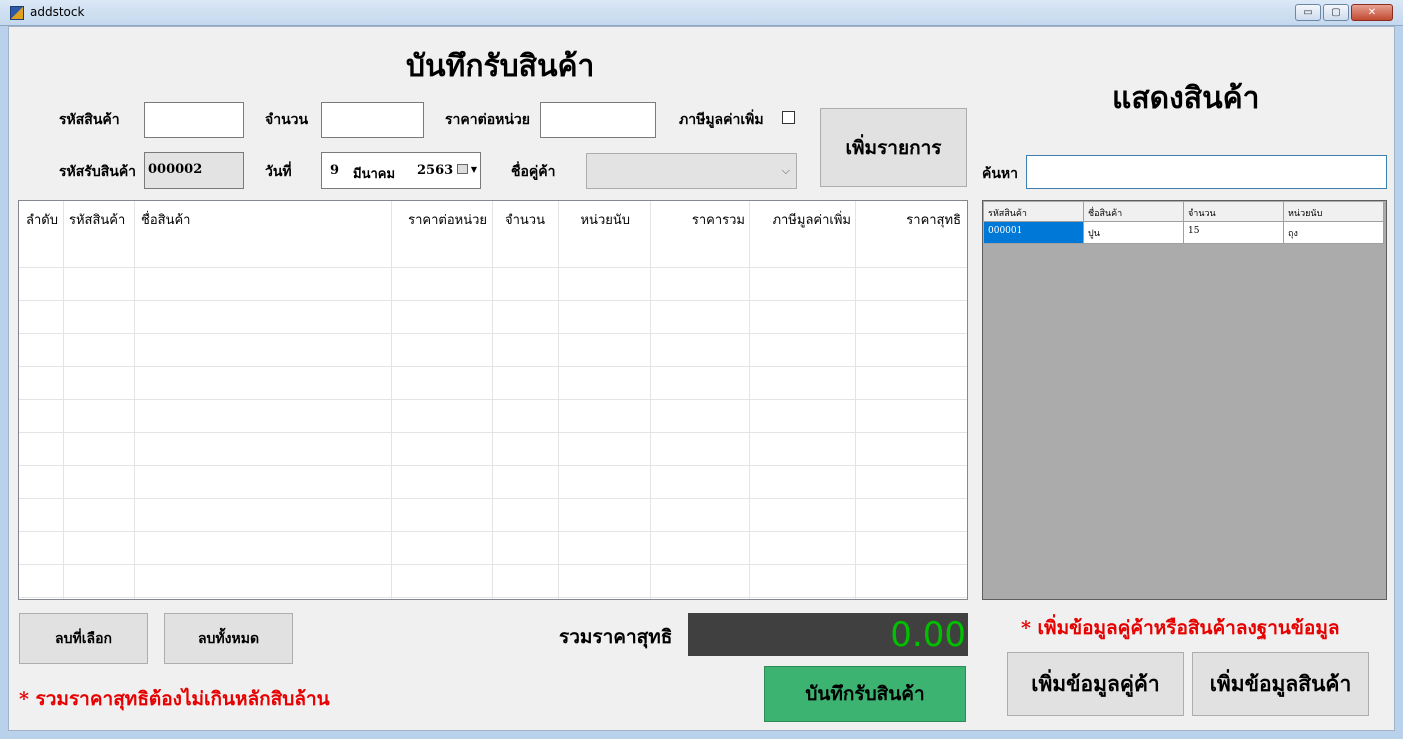 The height and width of the screenshot is (739, 1403). What do you see at coordinates (1034, 233) in the screenshot?
I see `table-cell: 000001` at bounding box center [1034, 233].